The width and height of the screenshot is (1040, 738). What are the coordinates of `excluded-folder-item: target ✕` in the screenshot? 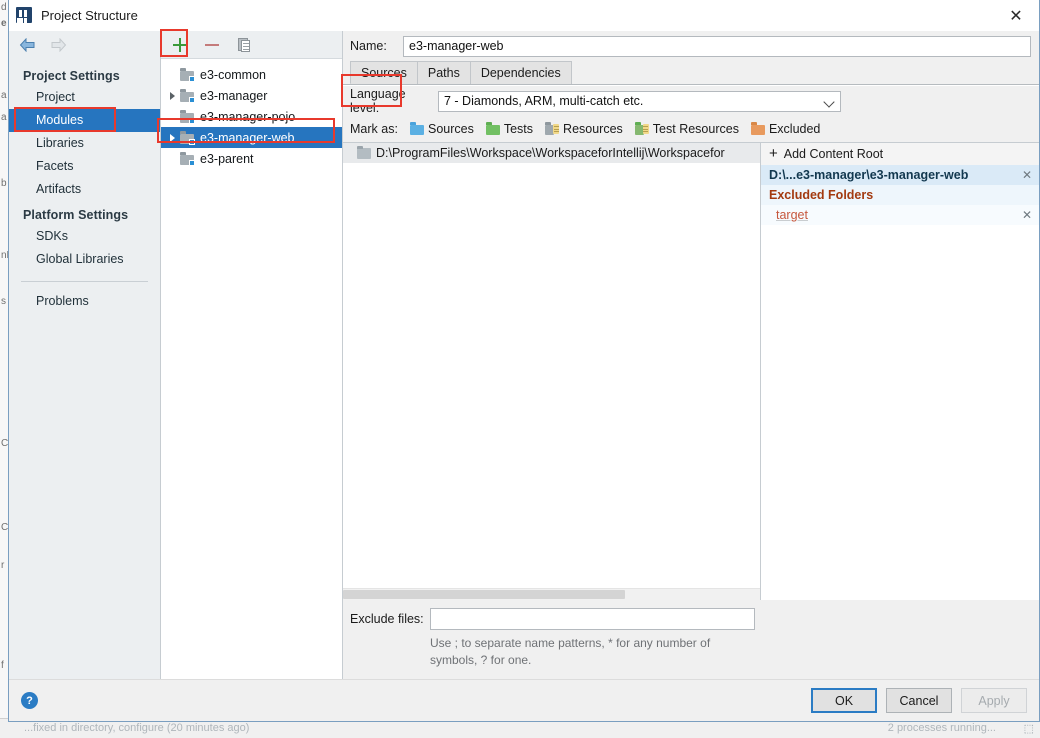 It's located at (900, 215).